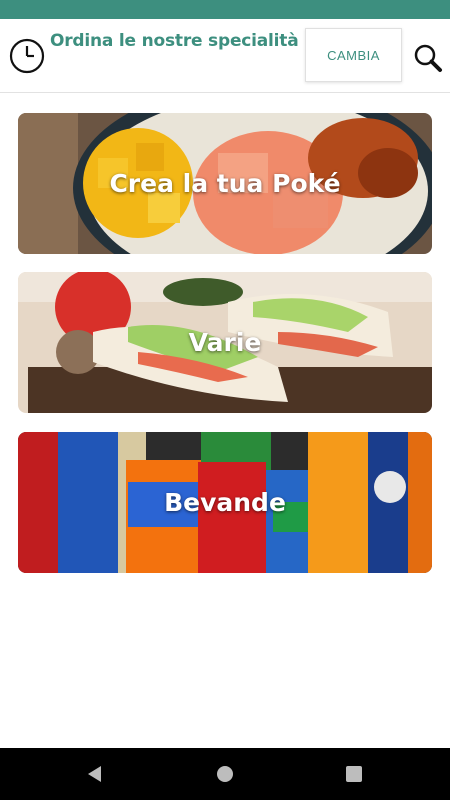  I want to click on status-bar, so click(225, 9).